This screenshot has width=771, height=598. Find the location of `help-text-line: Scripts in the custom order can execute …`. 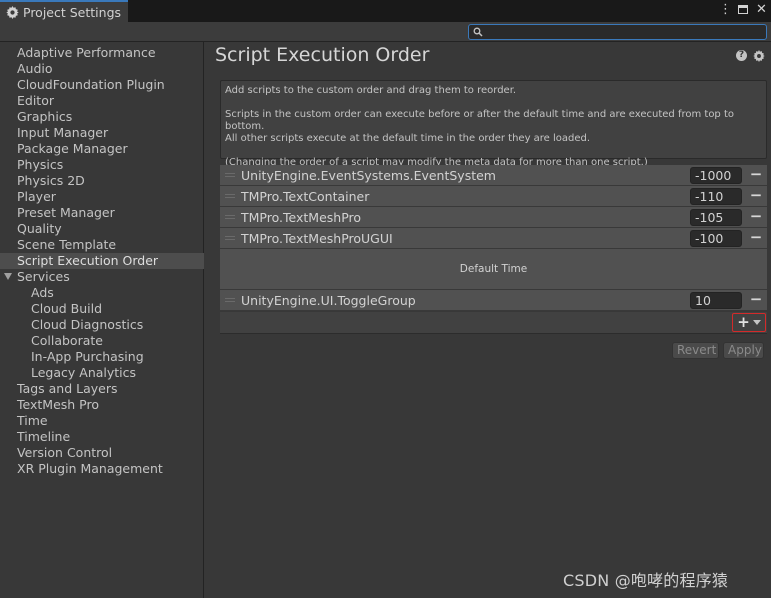

help-text-line: Scripts in the custom order can execute … is located at coordinates (479, 120).